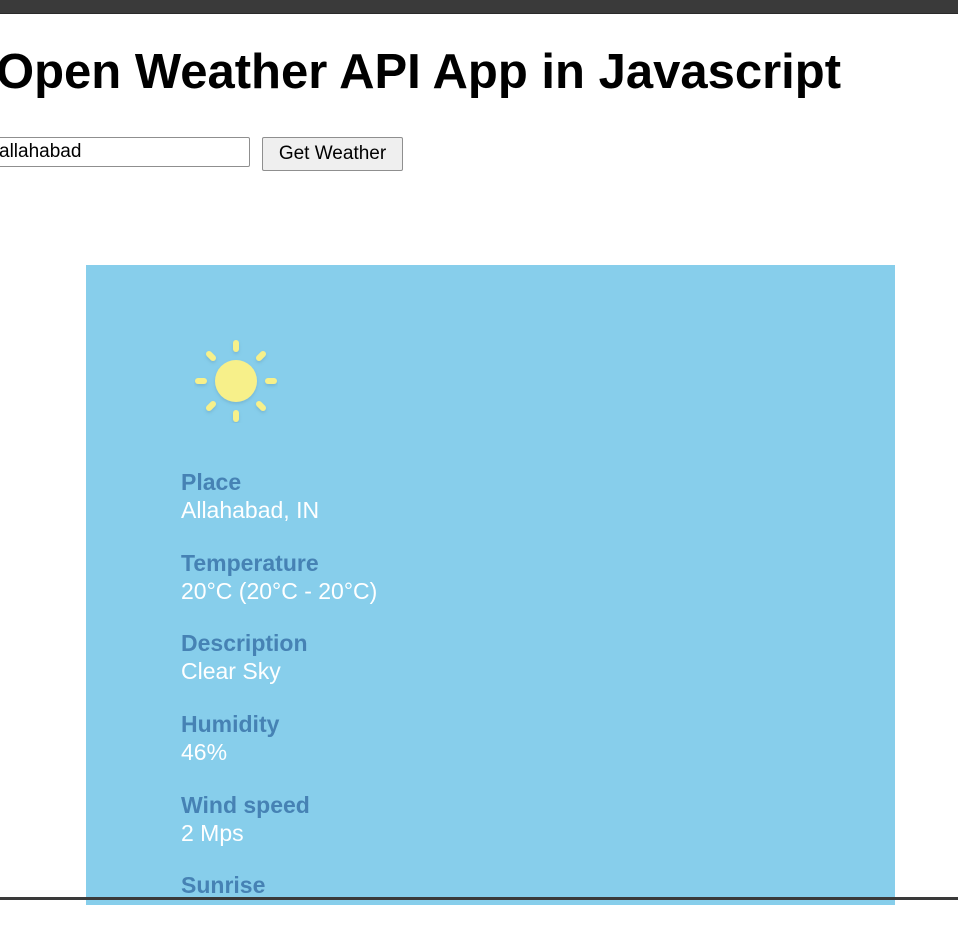 This screenshot has width=958, height=952. What do you see at coordinates (279, 750) in the screenshot?
I see `humidity-info: Humidity 46%` at bounding box center [279, 750].